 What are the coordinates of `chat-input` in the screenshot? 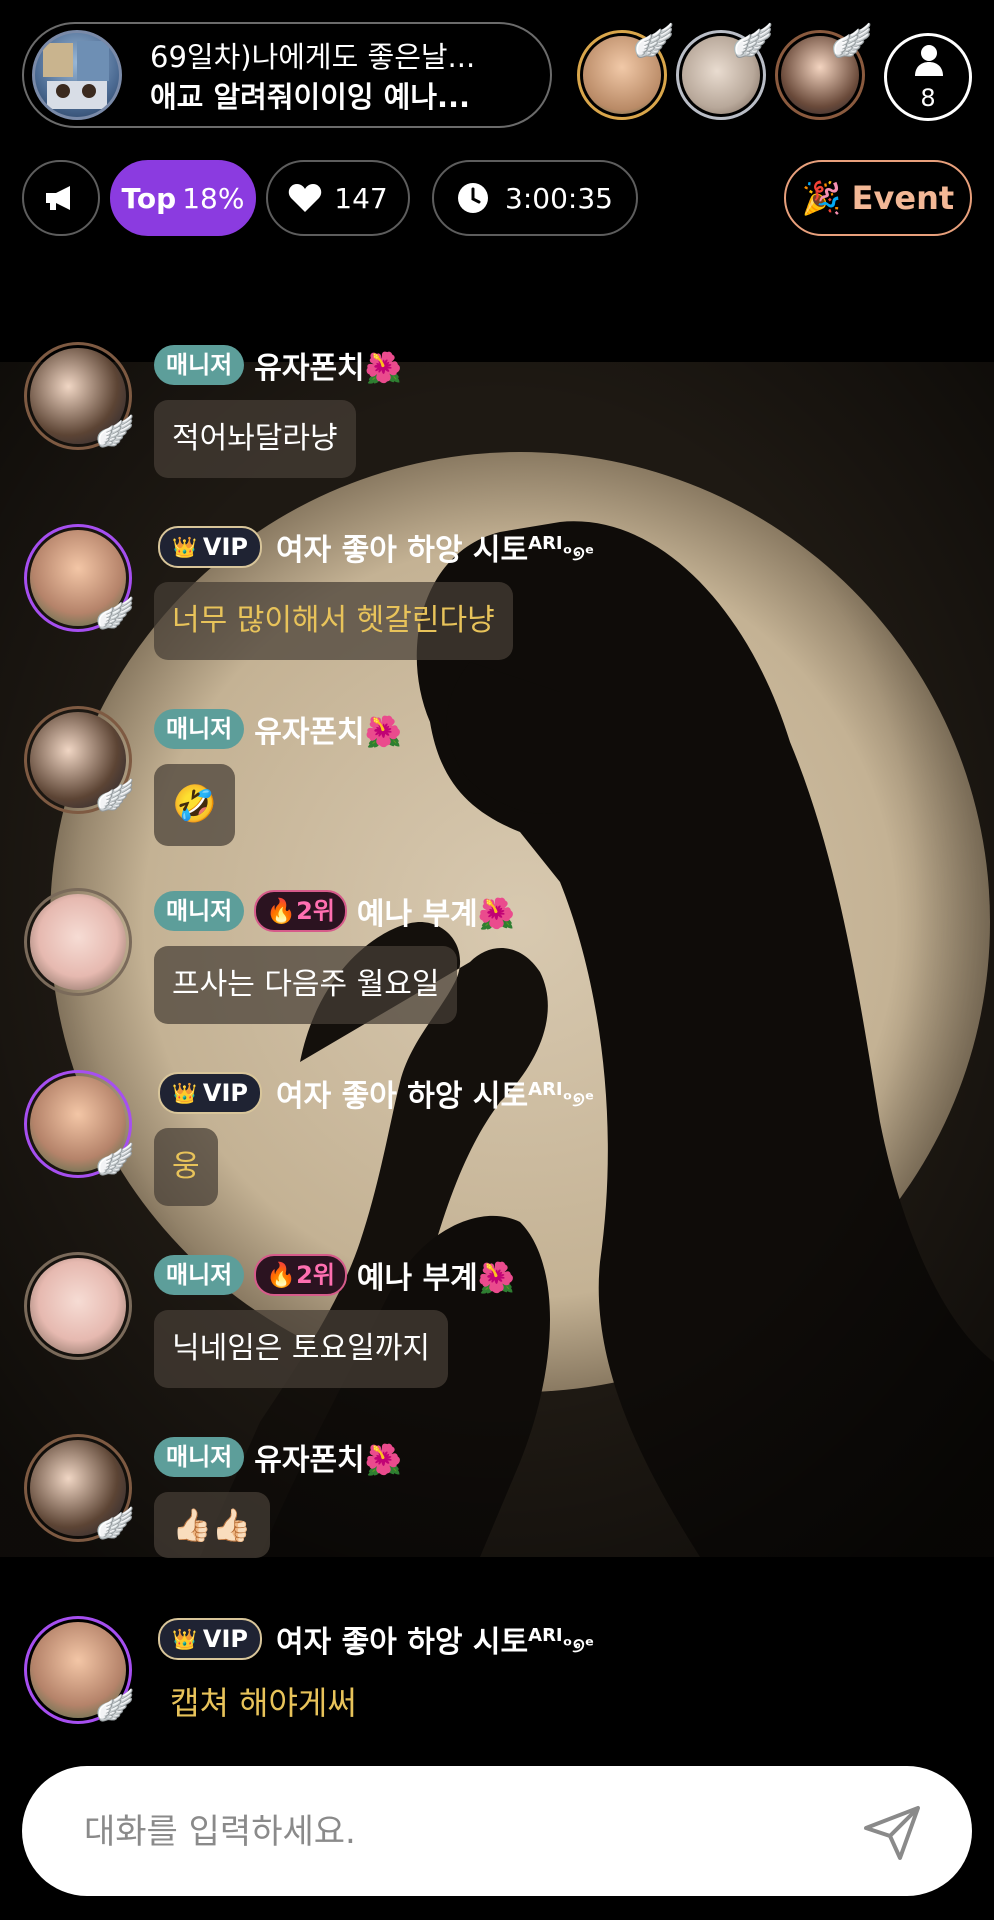 It's located at (454, 1832).